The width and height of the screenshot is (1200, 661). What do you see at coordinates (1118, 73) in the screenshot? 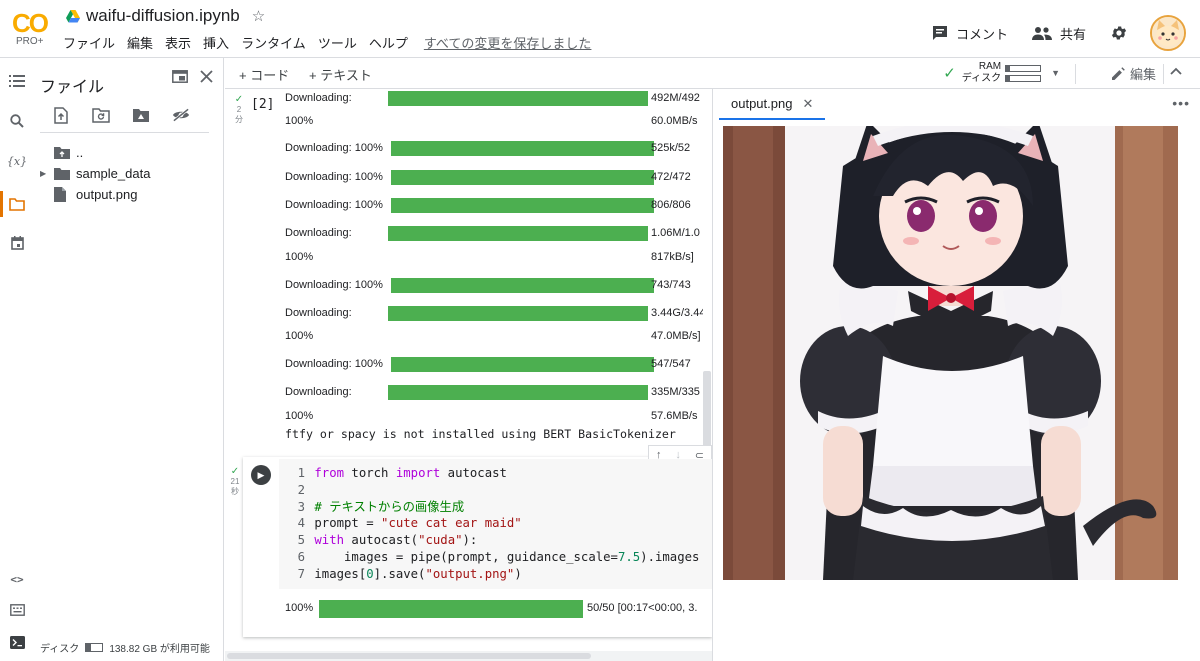
I see `pencil-icon` at bounding box center [1118, 73].